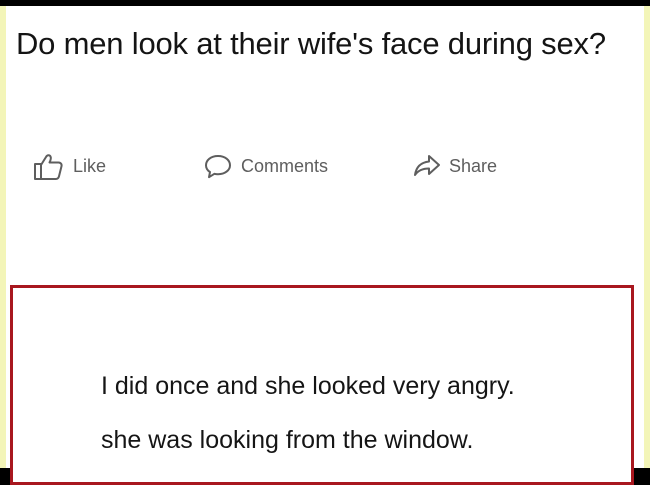  I want to click on share-button: Share, so click(454, 166).